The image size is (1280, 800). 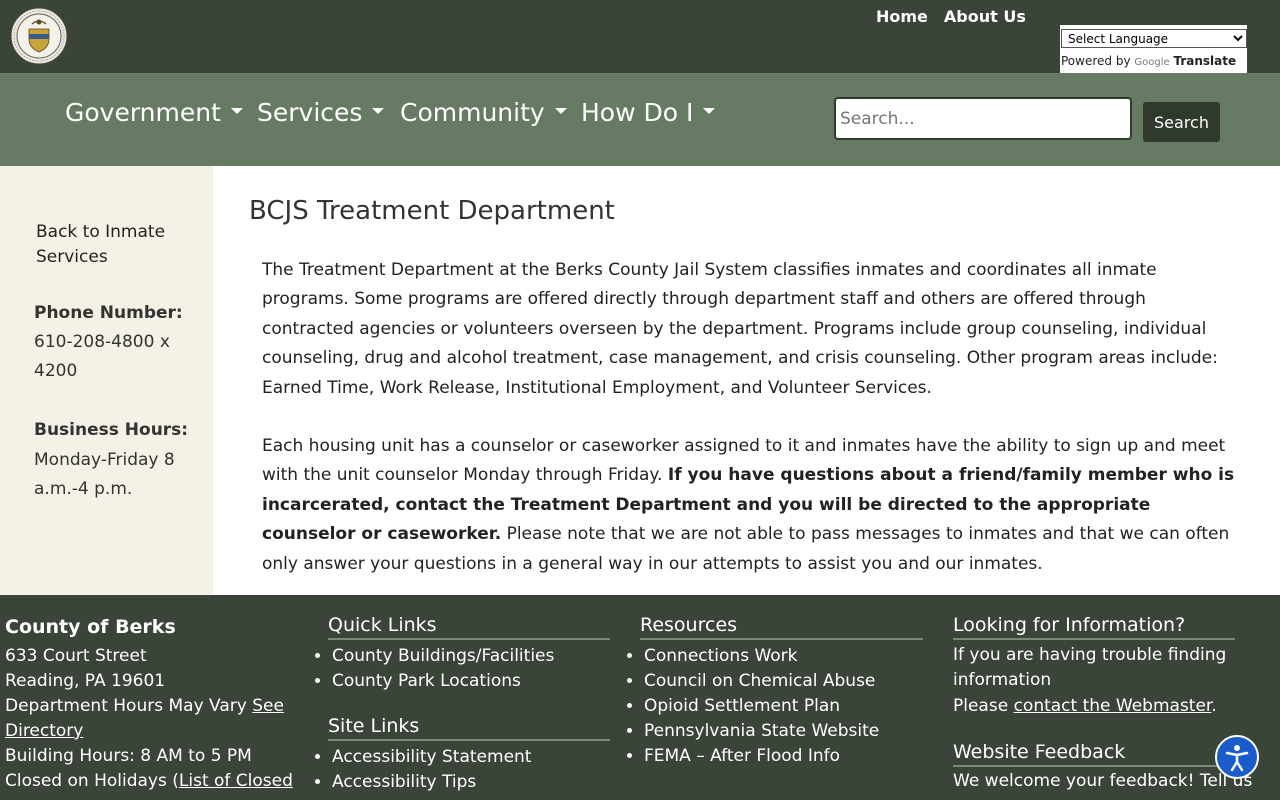 I want to click on nav-label: How Do I, so click(x=637, y=112).